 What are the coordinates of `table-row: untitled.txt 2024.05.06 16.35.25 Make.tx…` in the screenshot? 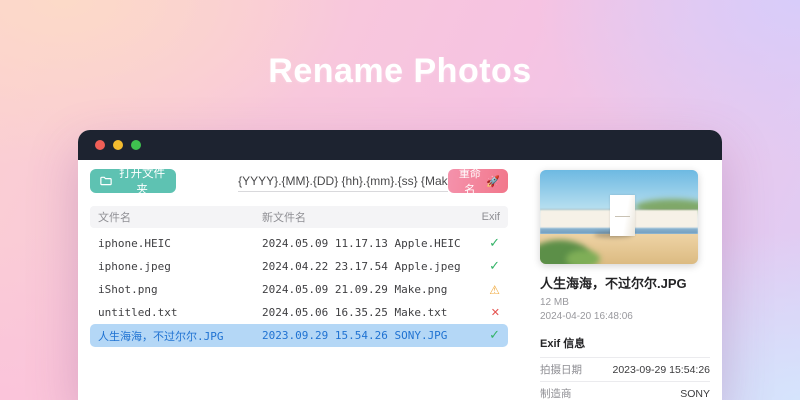 It's located at (299, 312).